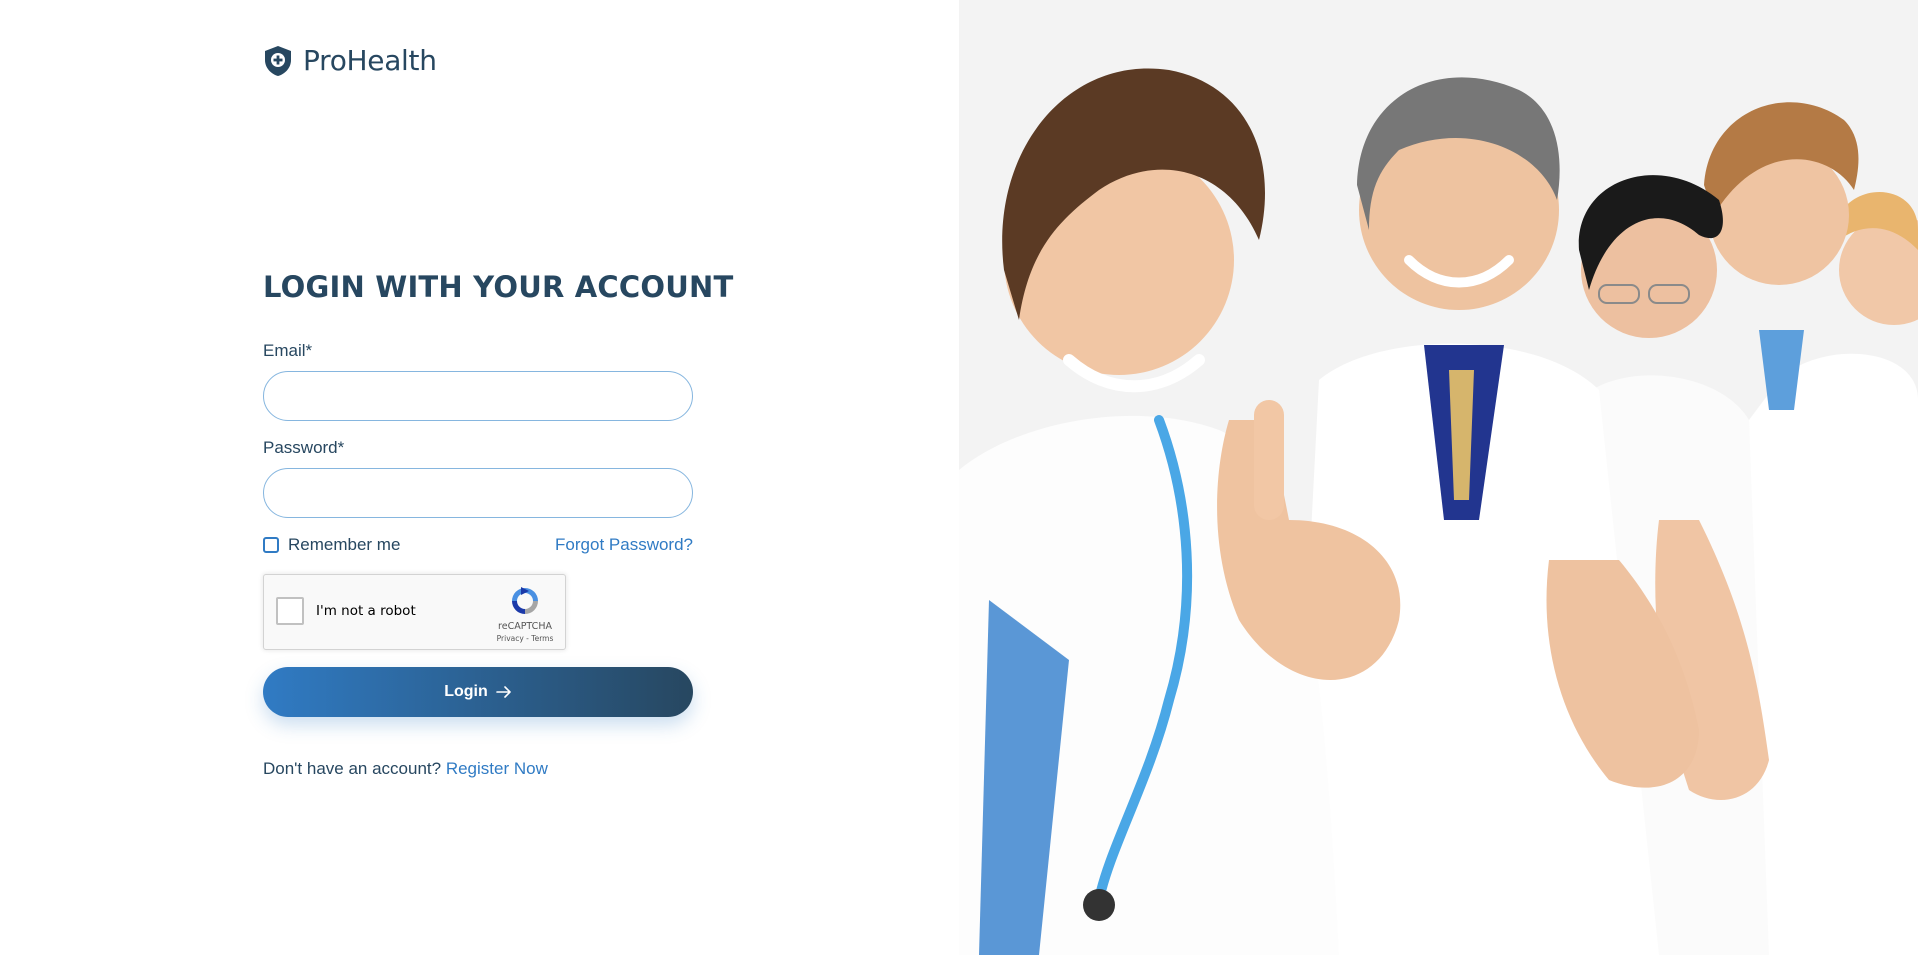  What do you see at coordinates (525, 600) in the screenshot?
I see `recaptcha-icon` at bounding box center [525, 600].